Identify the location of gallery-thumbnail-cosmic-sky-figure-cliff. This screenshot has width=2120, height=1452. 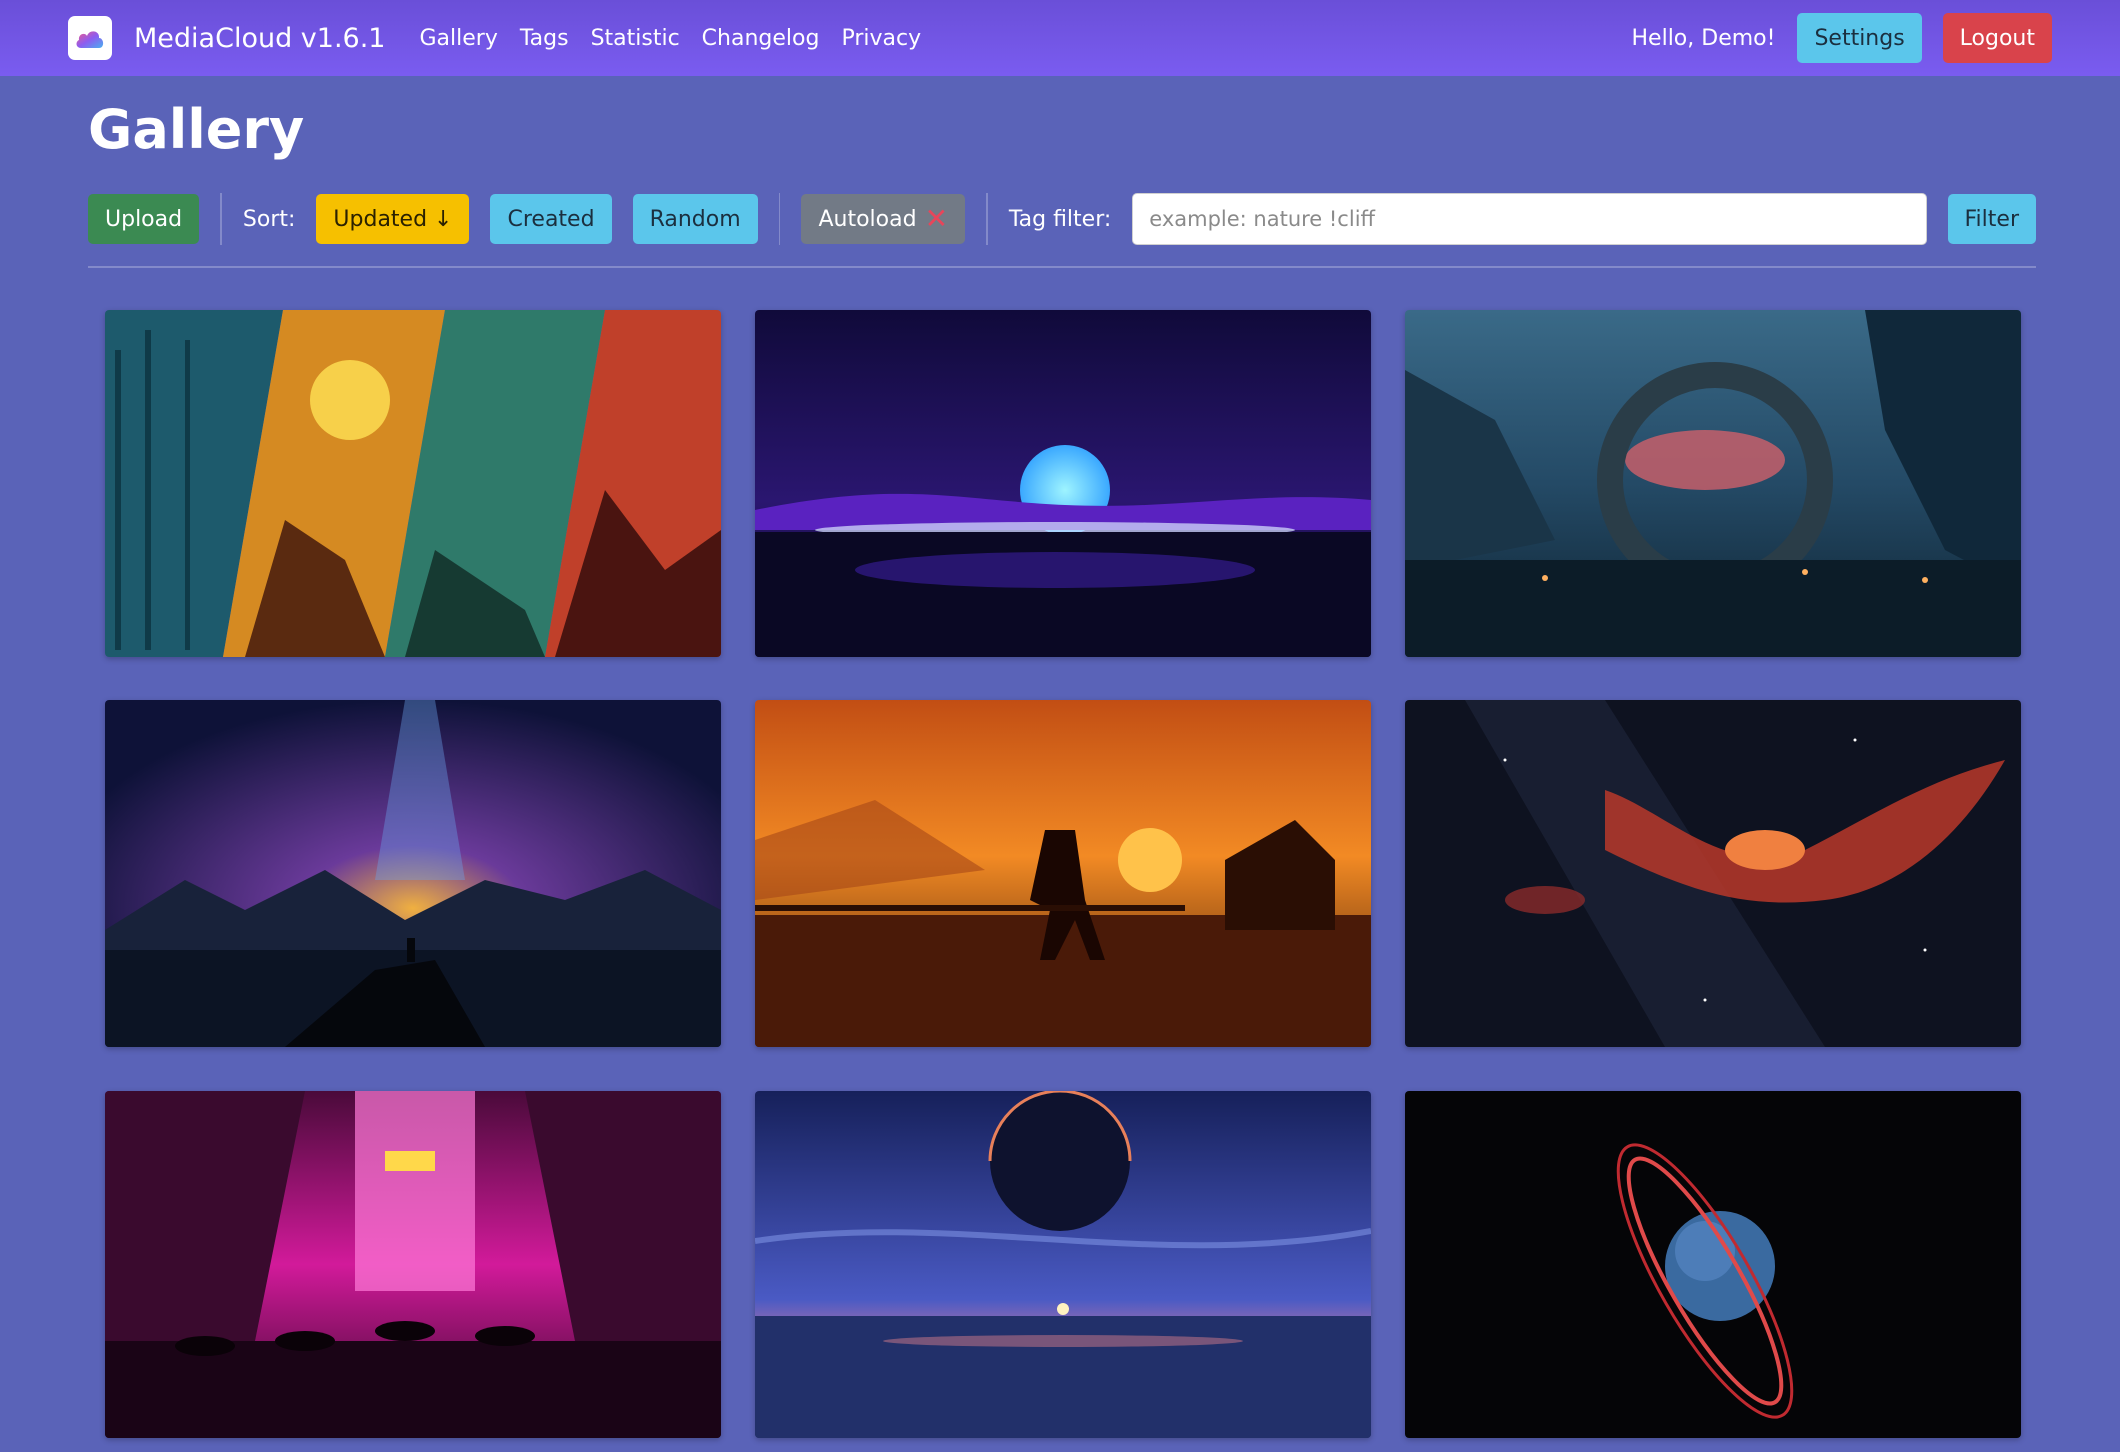
(413, 873).